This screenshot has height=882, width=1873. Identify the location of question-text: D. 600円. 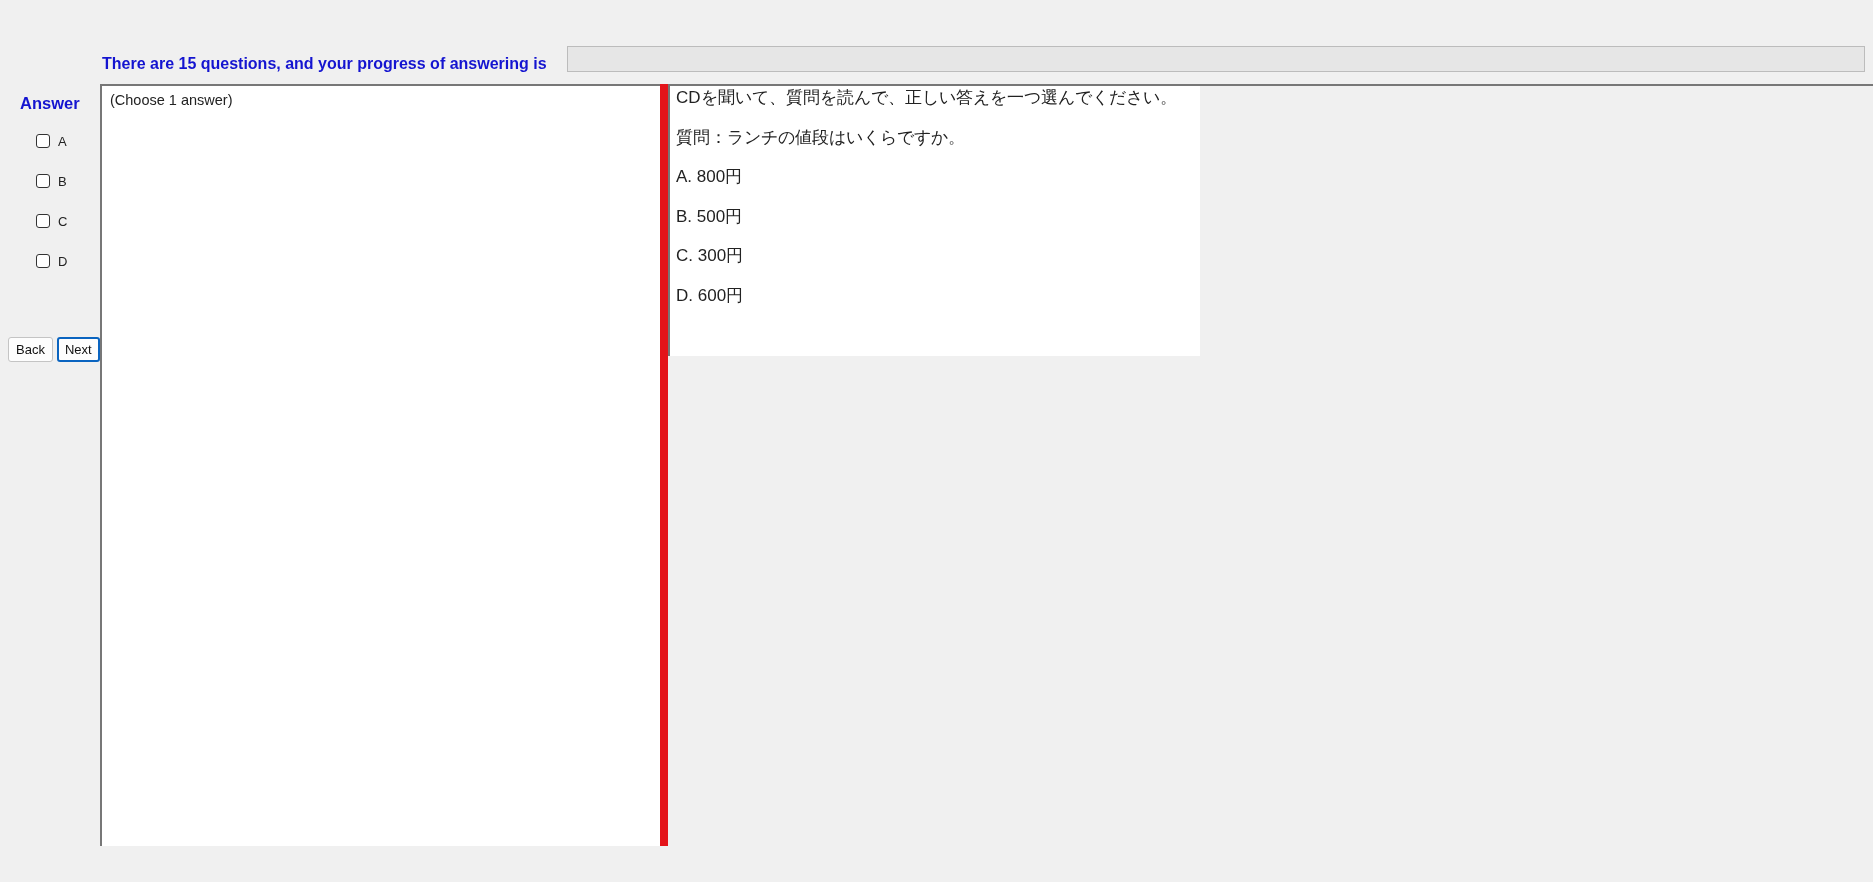
(710, 295).